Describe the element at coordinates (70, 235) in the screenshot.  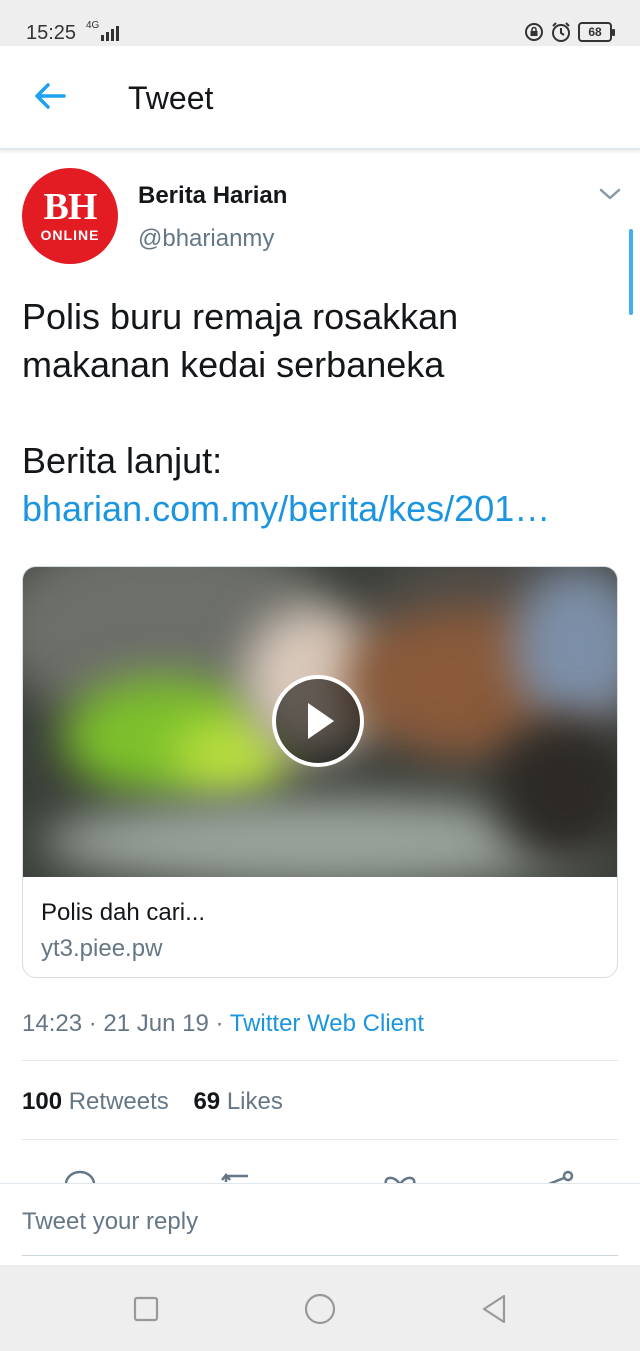
I see `avatar-logo-subtext: ONLINE` at that location.